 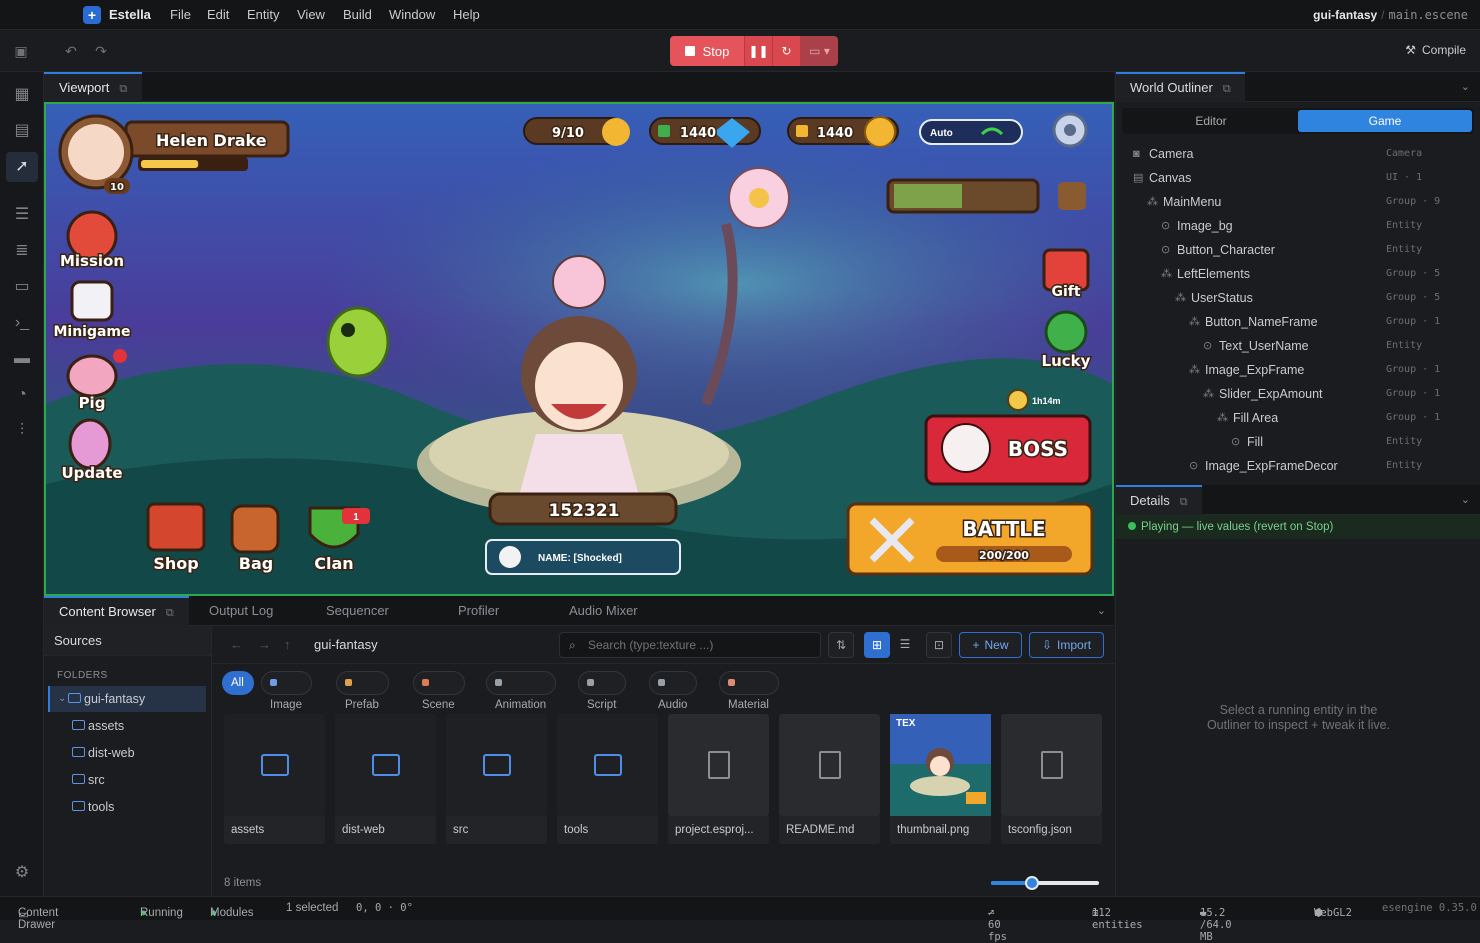 What do you see at coordinates (576, 131) in the screenshot?
I see `energy-counter: 9/10` at bounding box center [576, 131].